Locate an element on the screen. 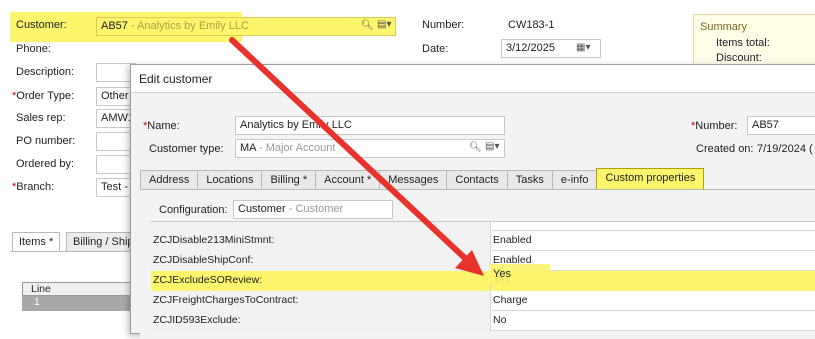 The height and width of the screenshot is (339, 815). customer-label: Customer: is located at coordinates (41, 25).